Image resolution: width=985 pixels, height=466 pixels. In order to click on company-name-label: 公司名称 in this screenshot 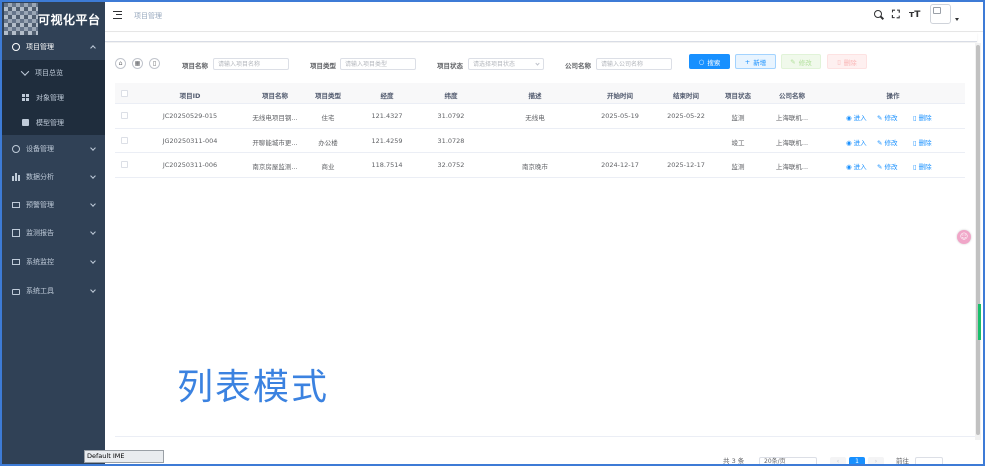, I will do `click(578, 66)`.